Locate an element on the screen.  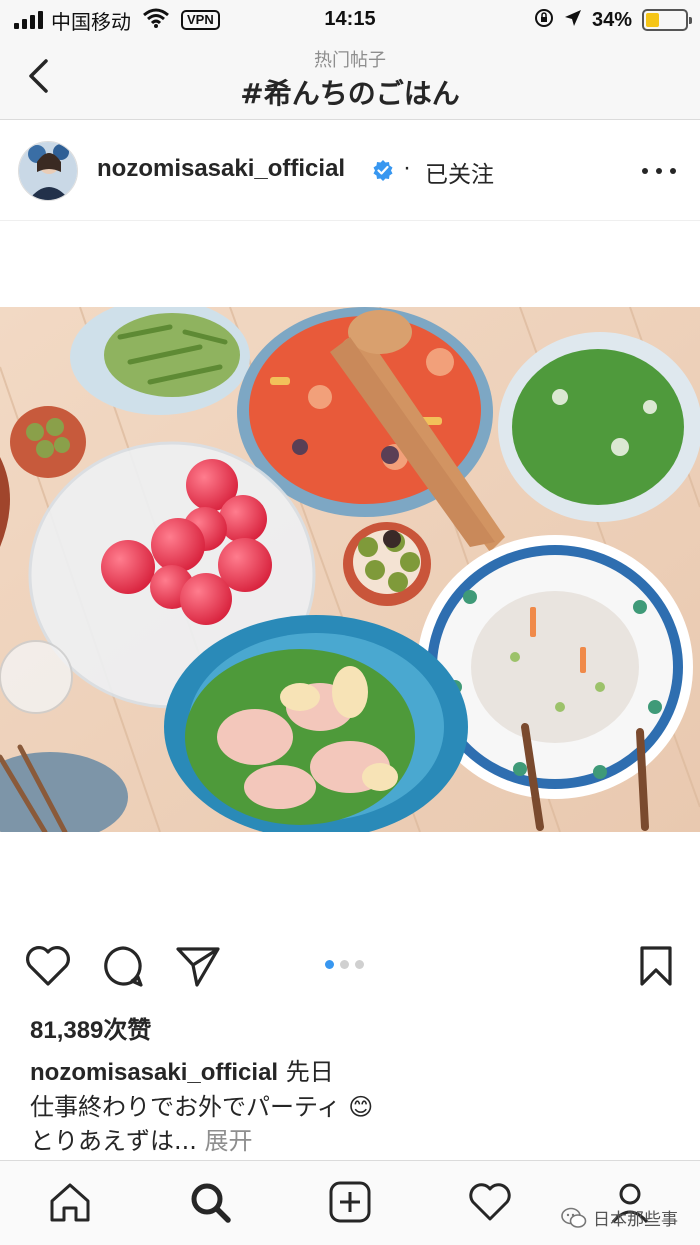
hashtag-title: #希んちのごはん is located at coordinates (350, 93).